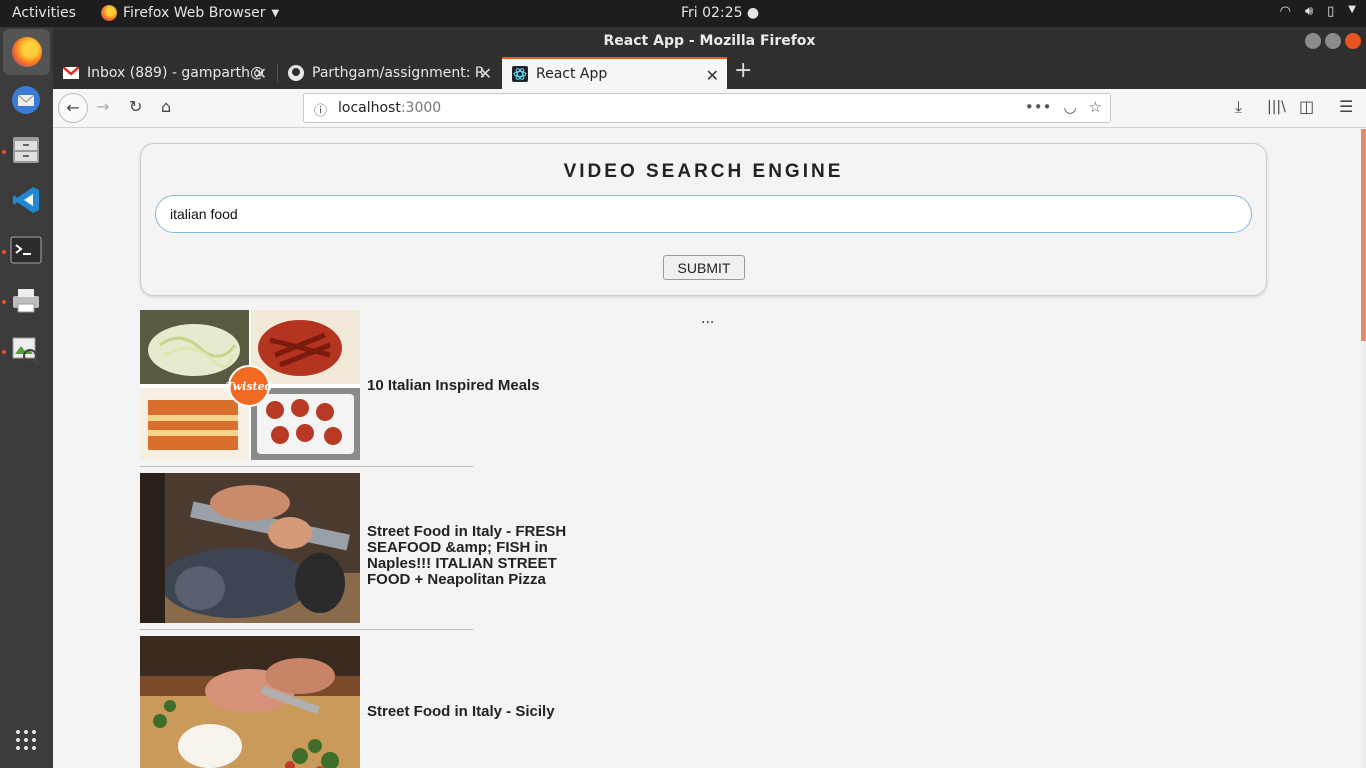 The height and width of the screenshot is (768, 1366). Describe the element at coordinates (1276, 107) in the screenshot. I see `library-icon: |||\` at that location.